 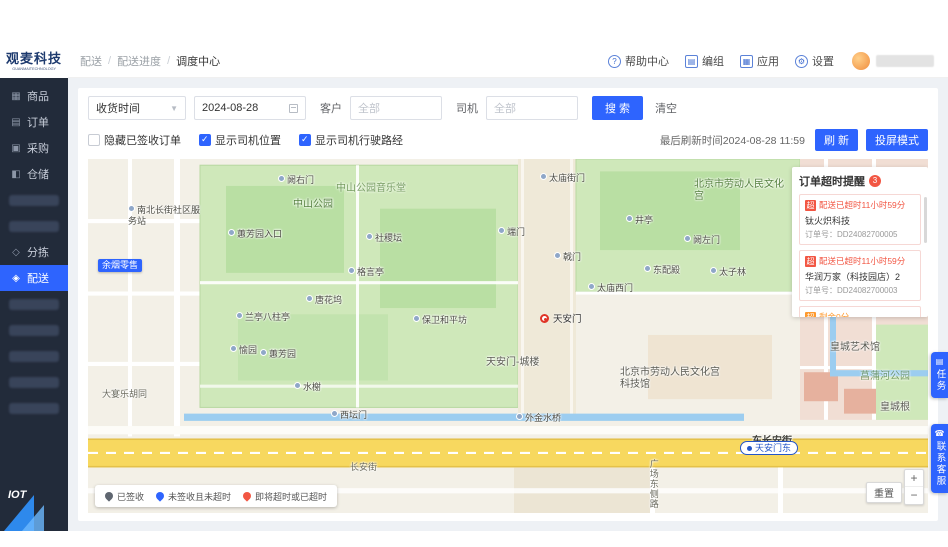 What do you see at coordinates (291, 496) in the screenshot?
I see `legend-label: 即将超时或已超时` at bounding box center [291, 496].